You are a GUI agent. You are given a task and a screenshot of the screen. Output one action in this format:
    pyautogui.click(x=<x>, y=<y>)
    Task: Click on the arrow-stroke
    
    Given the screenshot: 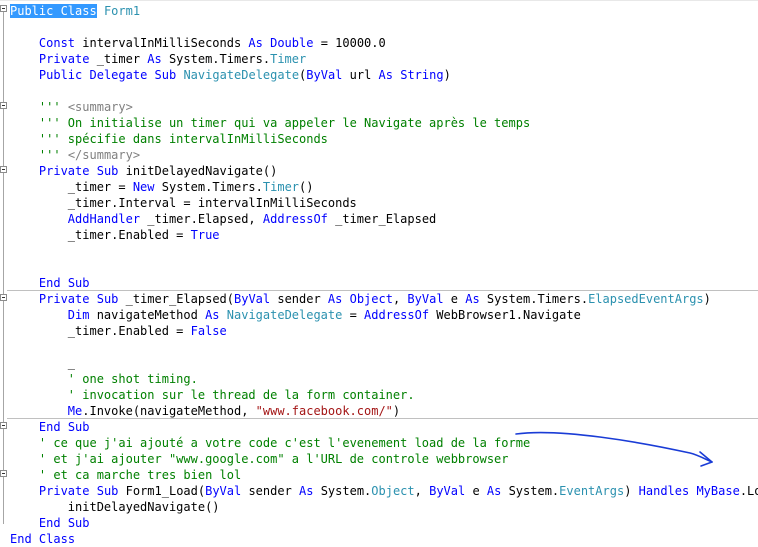 What is the action you would take?
    pyautogui.click(x=614, y=447)
    